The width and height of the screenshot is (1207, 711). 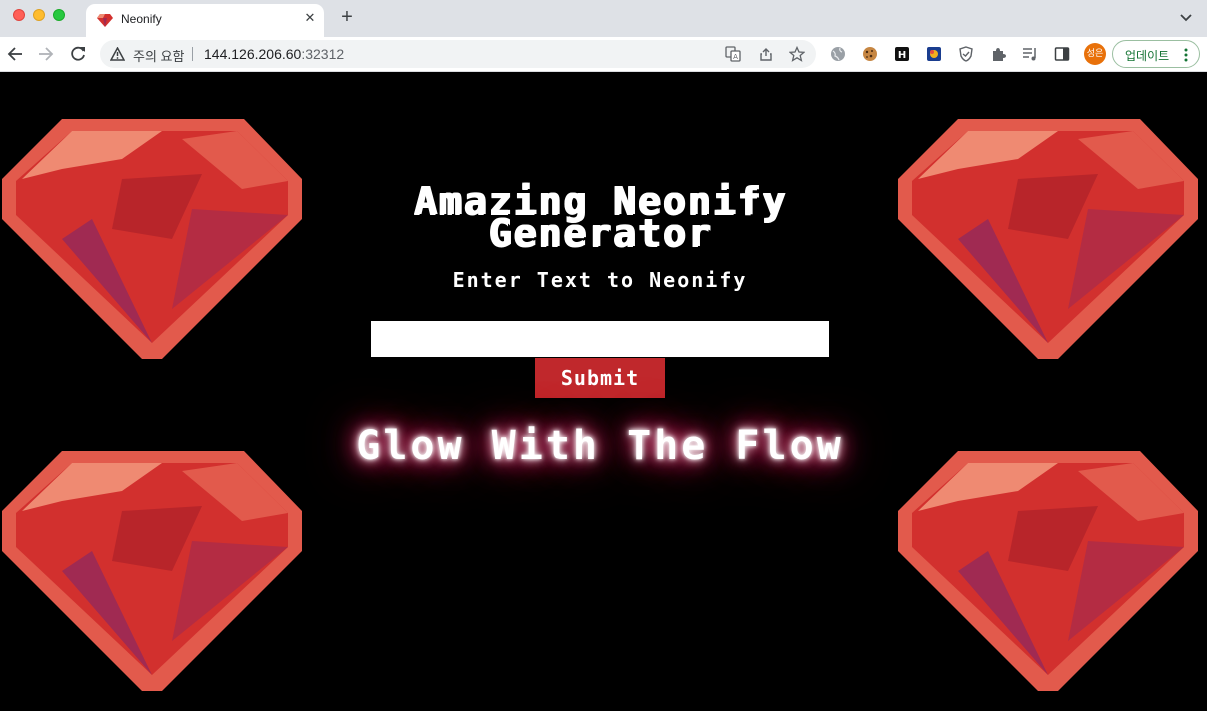 What do you see at coordinates (600, 378) in the screenshot?
I see `submit-button: Submit` at bounding box center [600, 378].